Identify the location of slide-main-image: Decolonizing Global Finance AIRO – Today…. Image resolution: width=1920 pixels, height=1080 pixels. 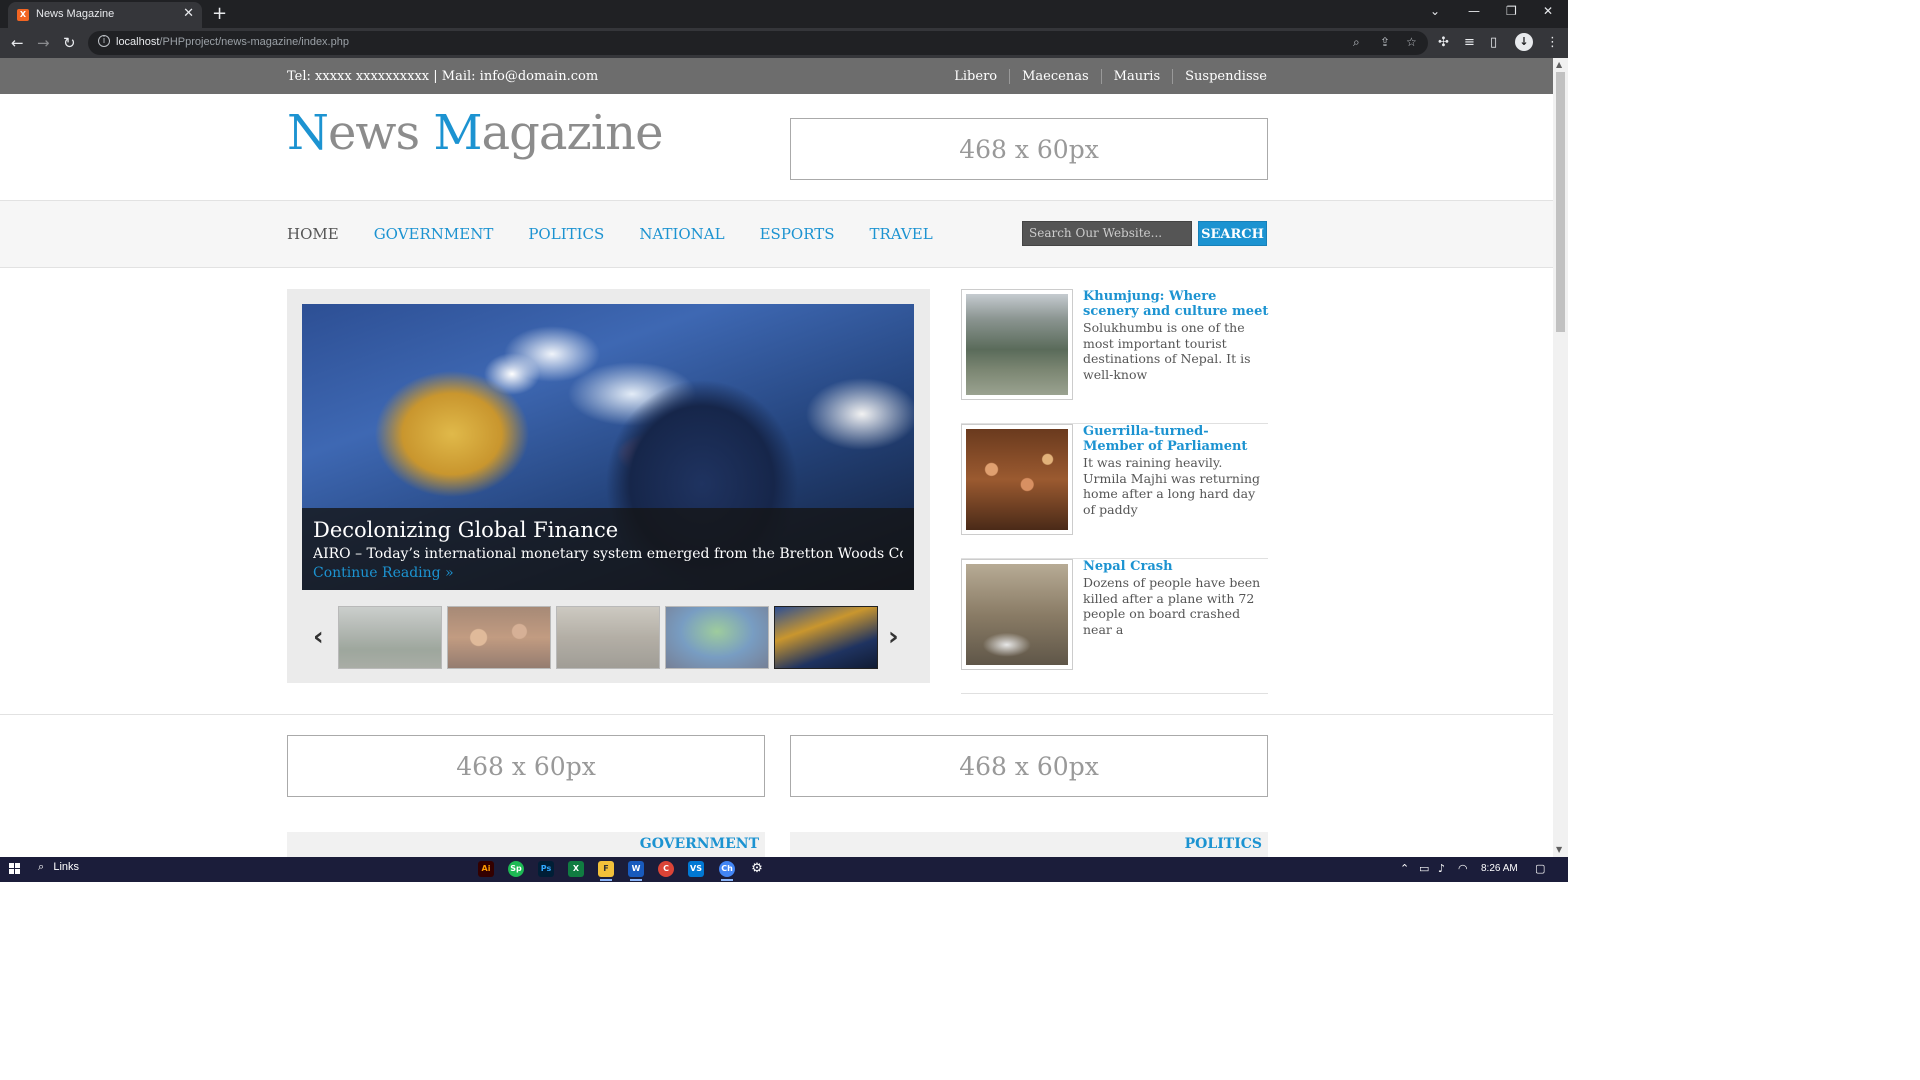
(608, 447).